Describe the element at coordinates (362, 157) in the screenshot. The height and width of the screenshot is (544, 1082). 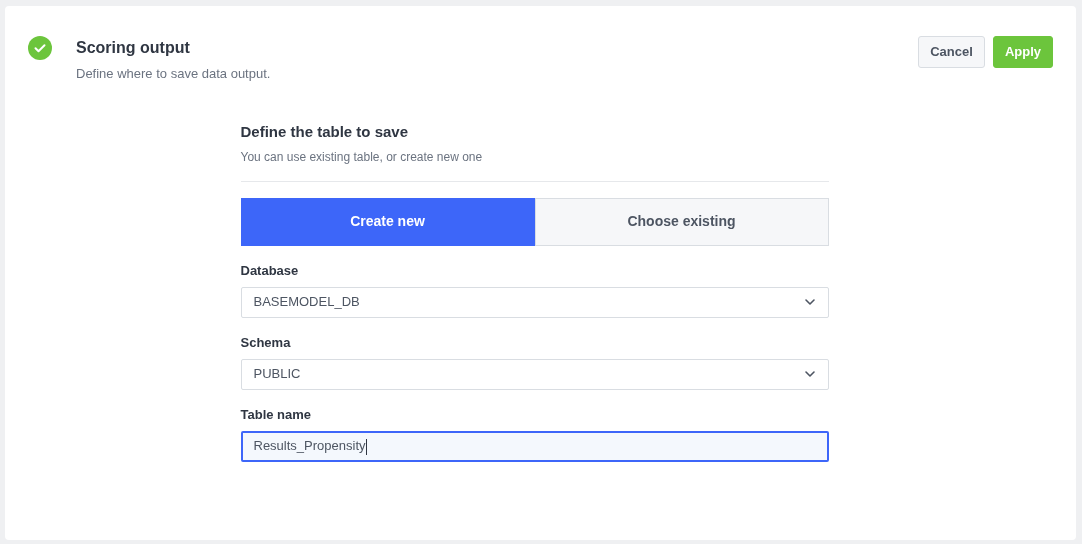
I see `section-subtitle: You can use existing table, or create new one` at that location.